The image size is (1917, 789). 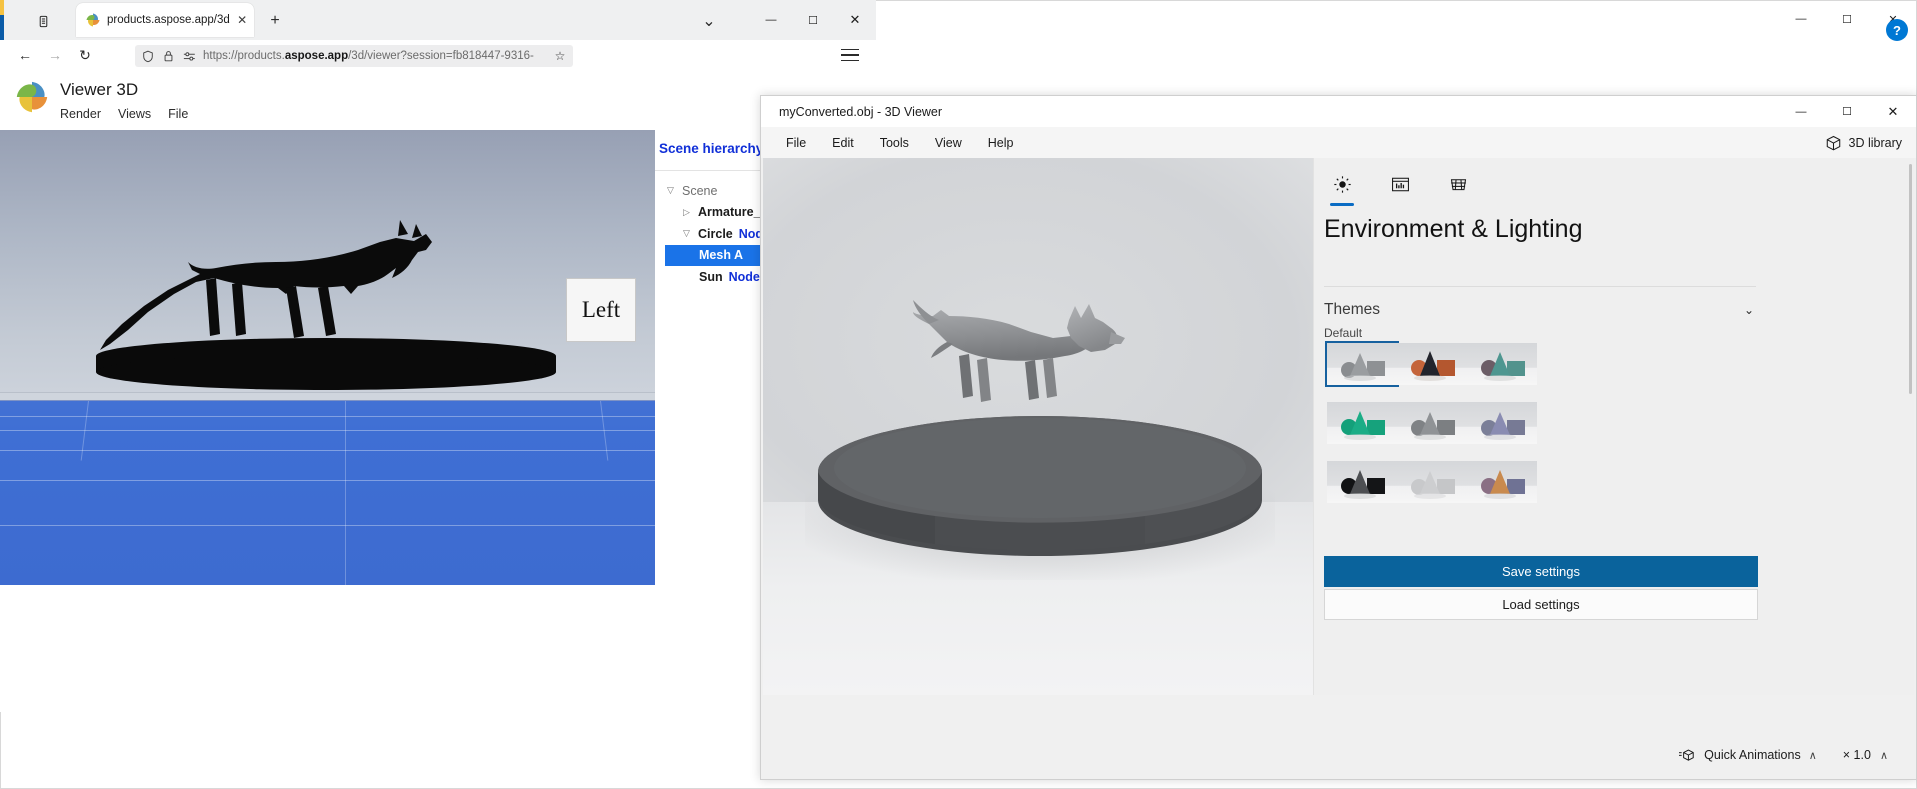 What do you see at coordinates (686, 212) in the screenshot?
I see `tree-twisty-icon: ▷` at bounding box center [686, 212].